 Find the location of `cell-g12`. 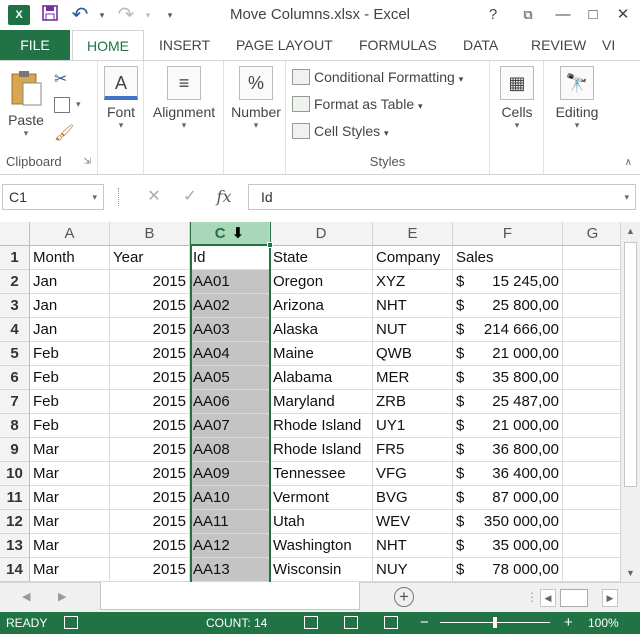

cell-g12 is located at coordinates (591, 522).